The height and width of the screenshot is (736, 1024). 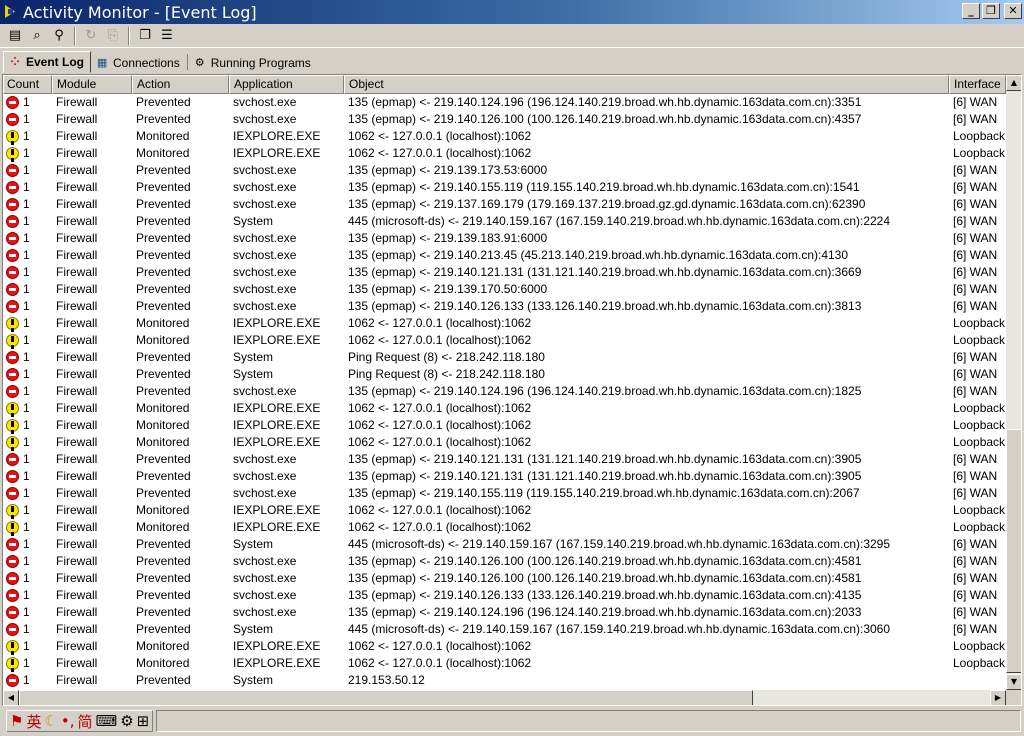 I want to click on ime-logo-icon: ⚑, so click(x=16, y=721).